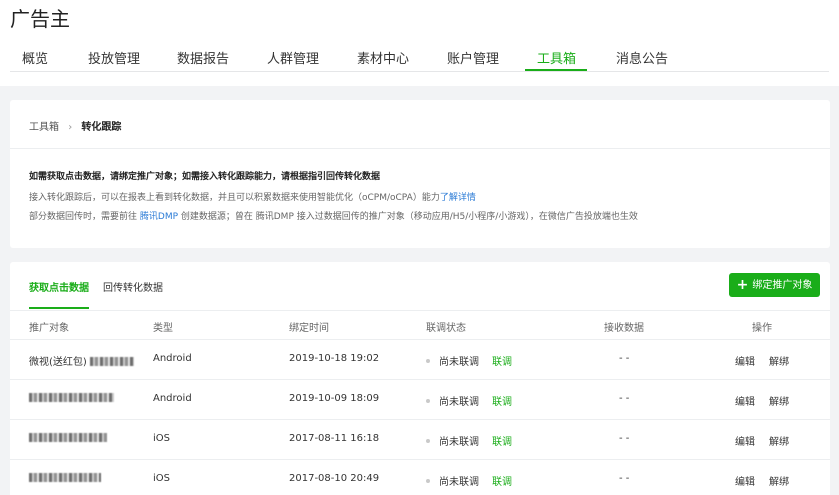  What do you see at coordinates (309, 328) in the screenshot?
I see `header-time: 绑定时间` at bounding box center [309, 328].